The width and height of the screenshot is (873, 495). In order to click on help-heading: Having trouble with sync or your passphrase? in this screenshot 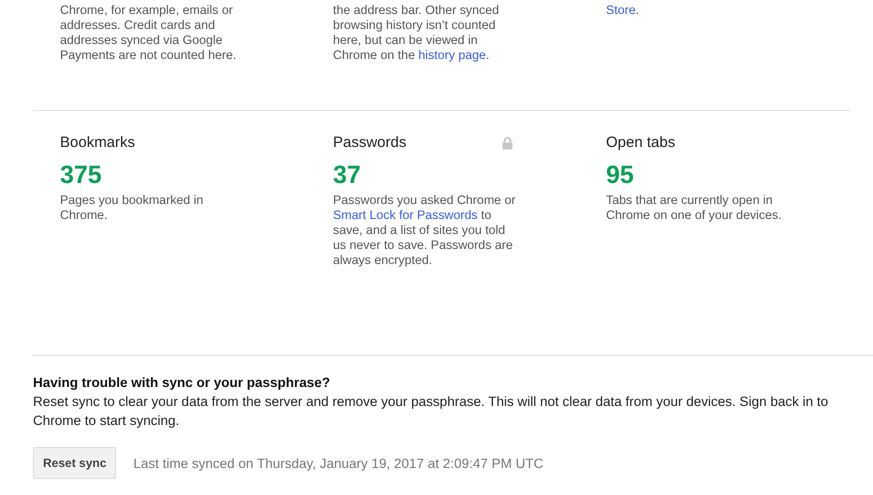, I will do `click(182, 383)`.